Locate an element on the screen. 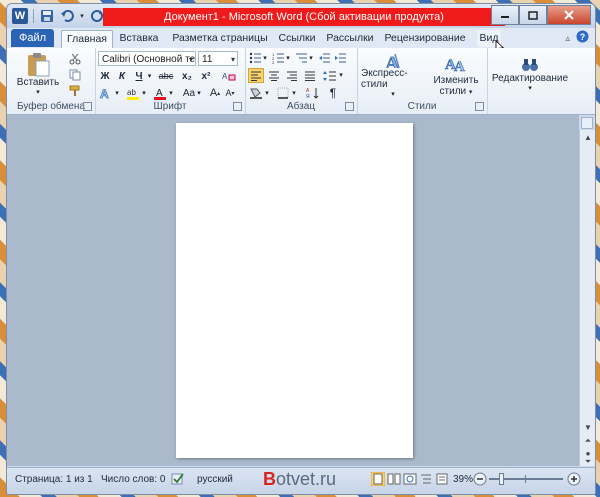  shading-icon is located at coordinates (256, 93).